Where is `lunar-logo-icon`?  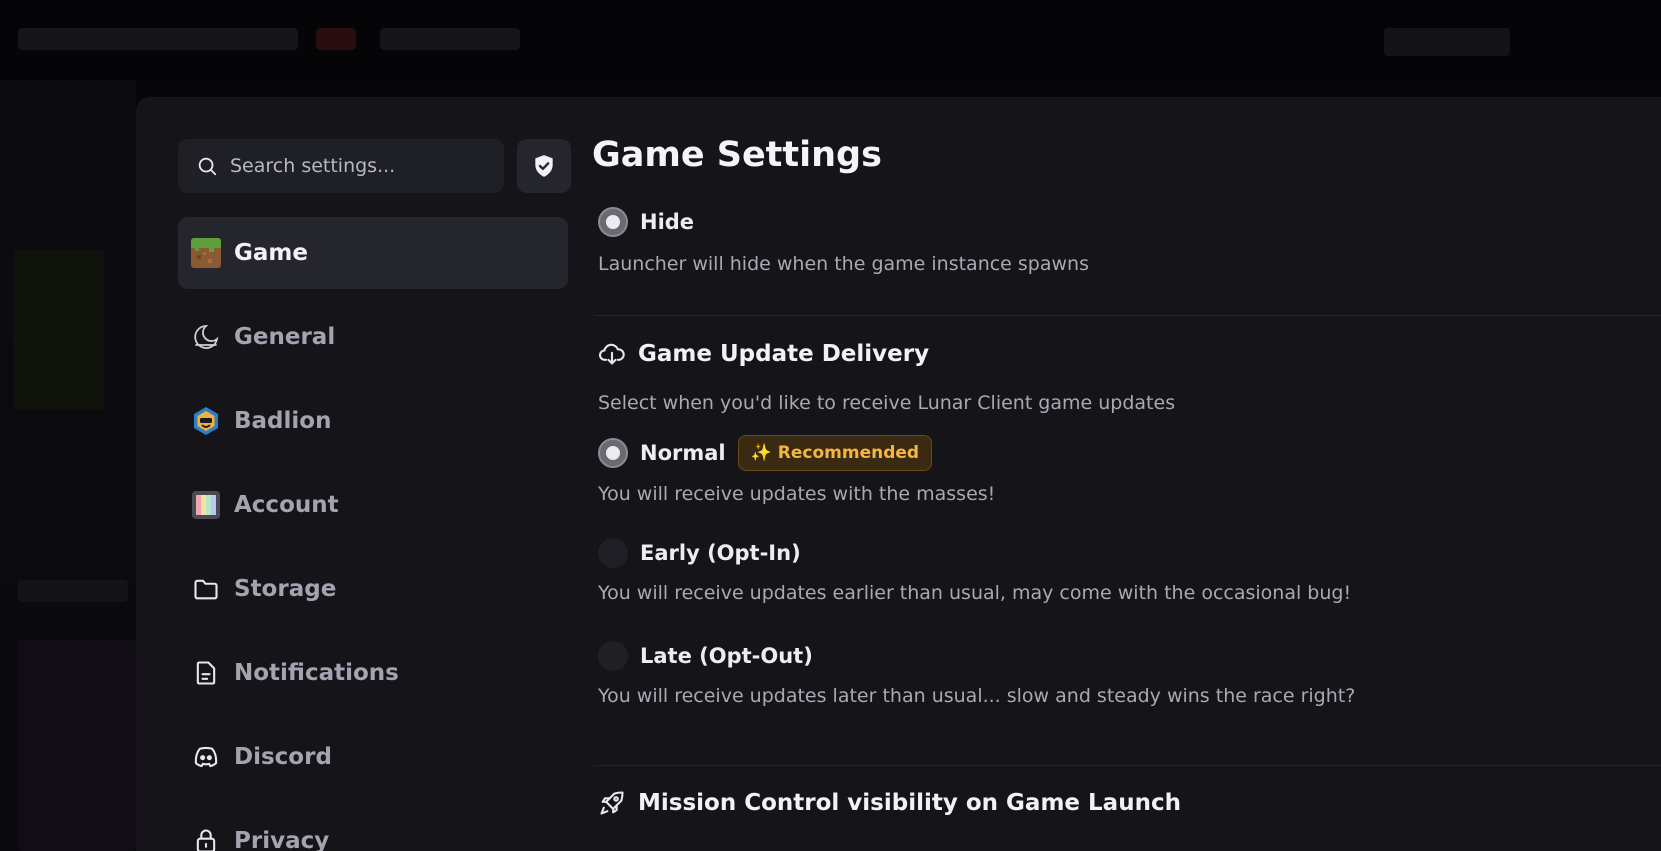
lunar-logo-icon is located at coordinates (206, 337).